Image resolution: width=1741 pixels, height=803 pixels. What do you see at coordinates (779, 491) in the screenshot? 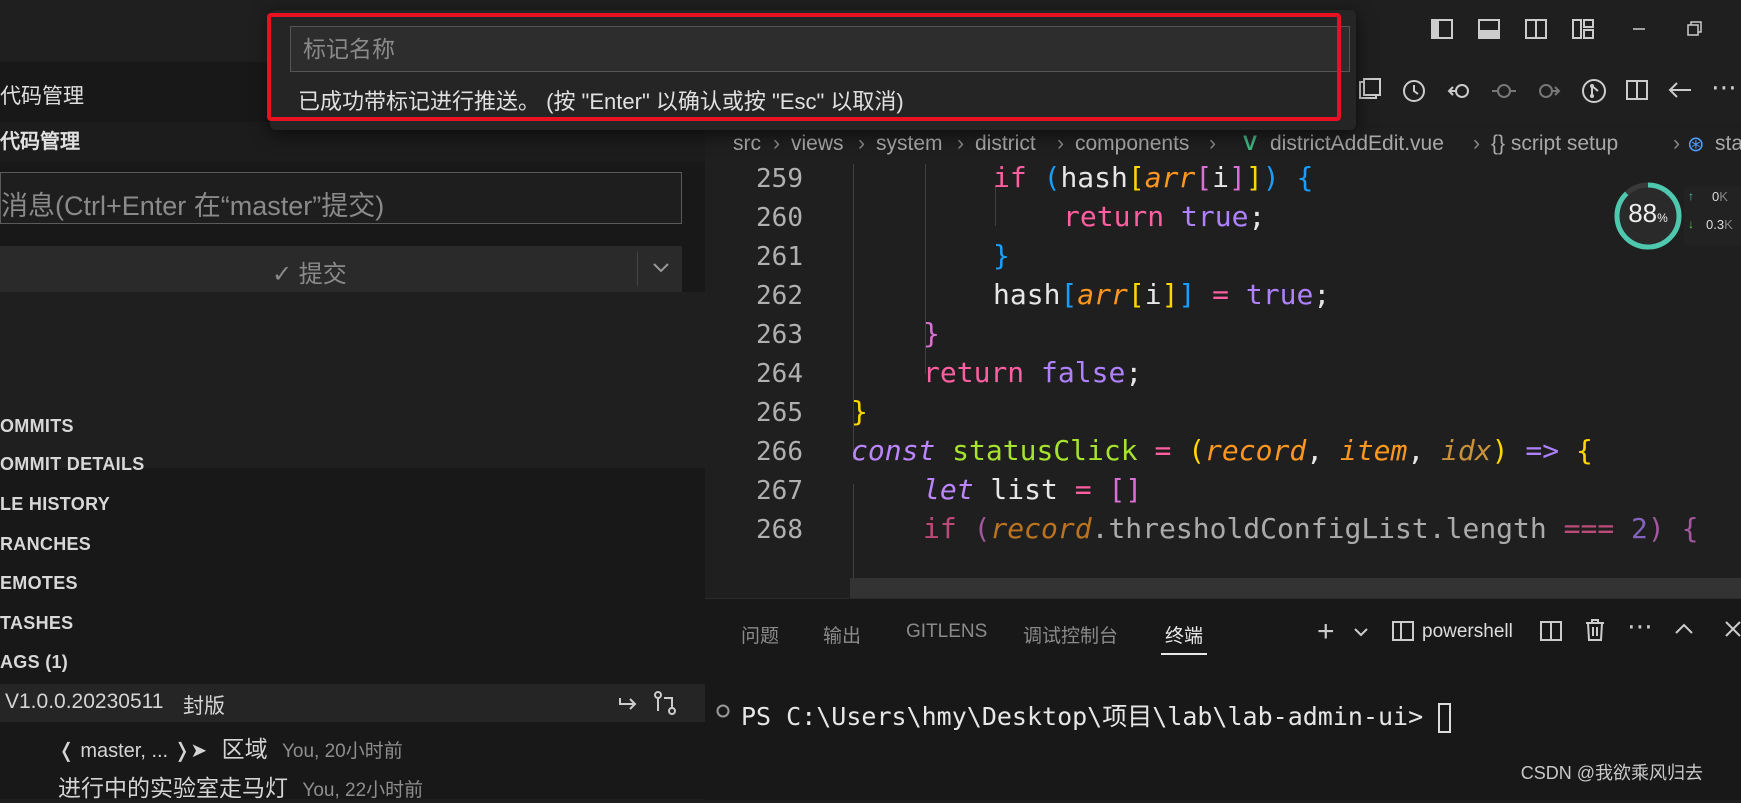
I see `line-number: 267` at bounding box center [779, 491].